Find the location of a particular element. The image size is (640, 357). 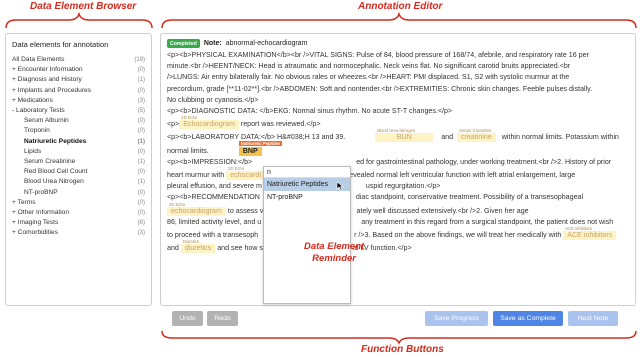

redo-button: Redo is located at coordinates (222, 318).